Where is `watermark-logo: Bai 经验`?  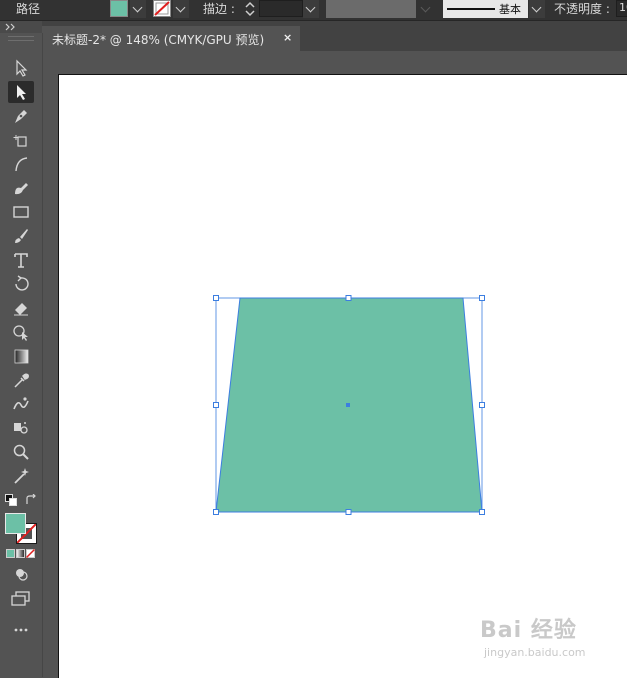
watermark-logo: Bai 经验 is located at coordinates (528, 630).